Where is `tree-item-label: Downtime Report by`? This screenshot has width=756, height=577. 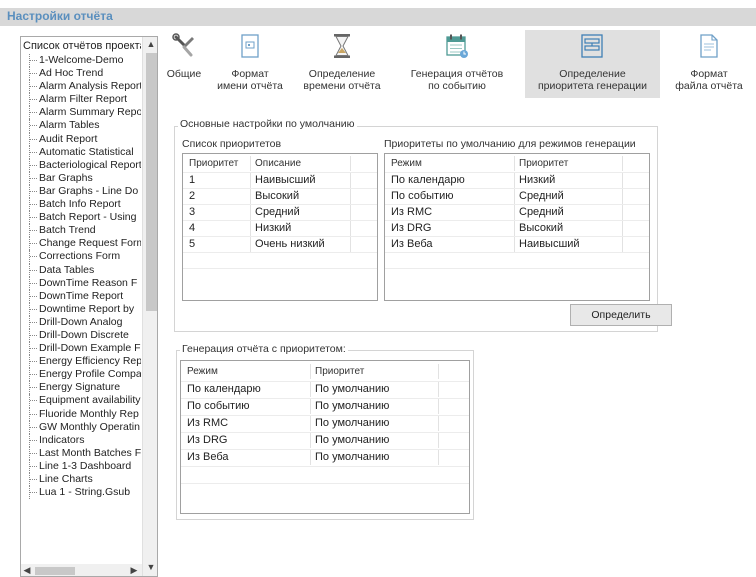
tree-item-label: Downtime Report by is located at coordinates (87, 308).